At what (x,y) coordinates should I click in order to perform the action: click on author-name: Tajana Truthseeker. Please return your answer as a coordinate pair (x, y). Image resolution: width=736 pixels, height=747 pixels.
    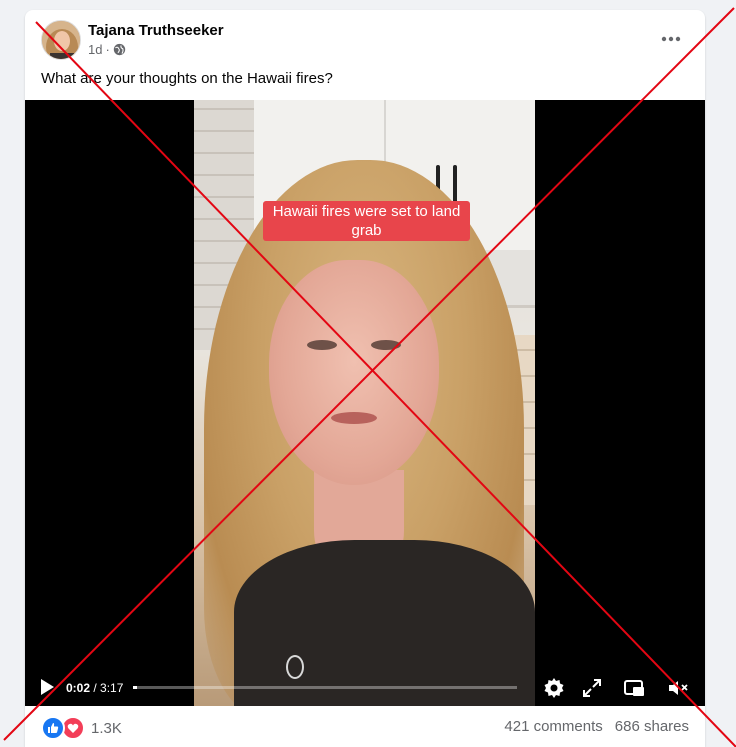
    Looking at the image, I should click on (156, 30).